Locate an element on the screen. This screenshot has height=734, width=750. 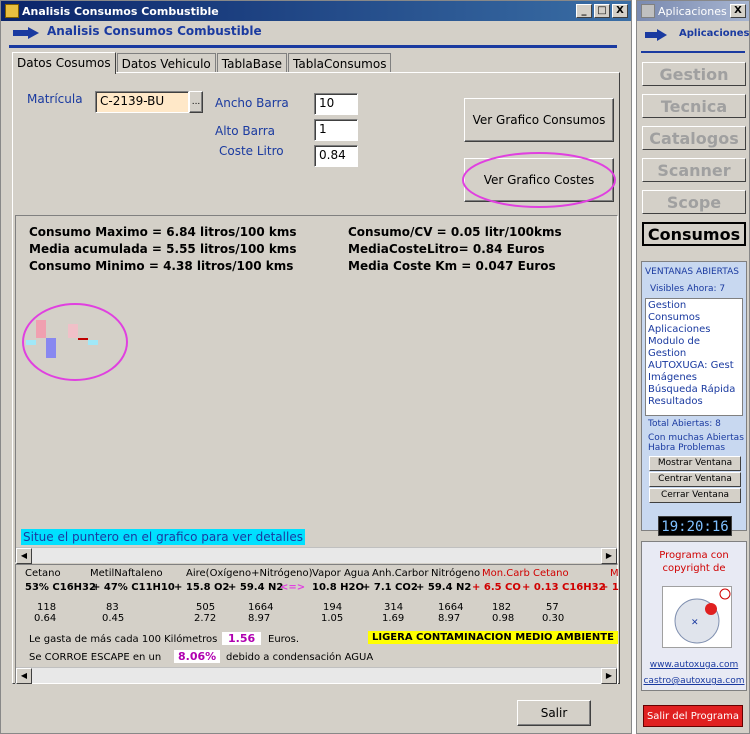
matricula-label: Matrícula is located at coordinates (55, 99).